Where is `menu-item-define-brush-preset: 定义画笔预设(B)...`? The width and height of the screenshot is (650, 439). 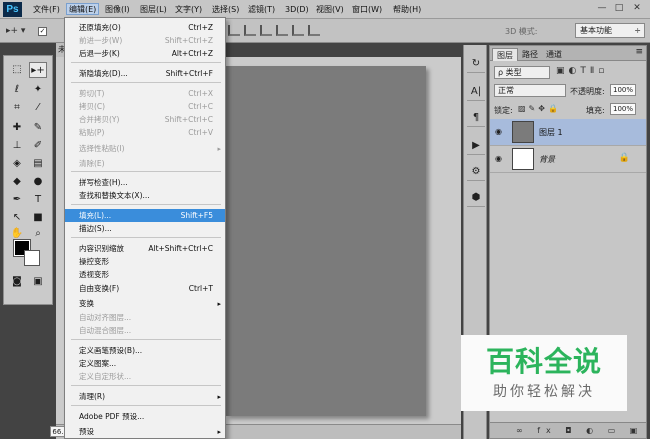 menu-item-define-brush-preset: 定义画笔预设(B)... is located at coordinates (145, 350).